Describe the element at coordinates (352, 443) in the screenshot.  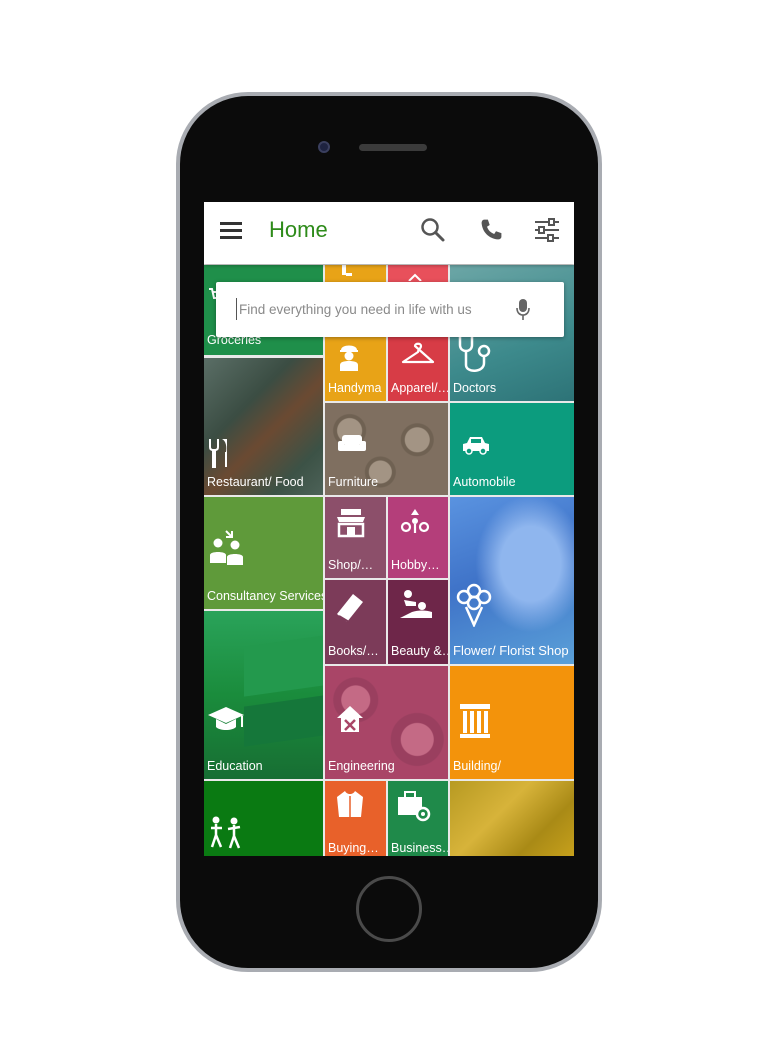
I see `sofa-icon` at that location.